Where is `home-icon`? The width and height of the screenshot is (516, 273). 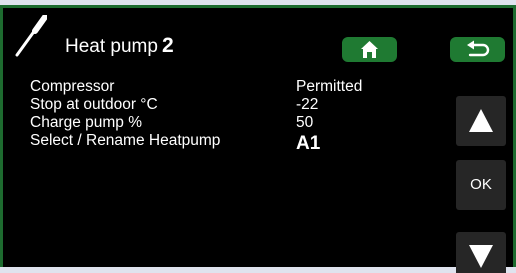 home-icon is located at coordinates (369, 49).